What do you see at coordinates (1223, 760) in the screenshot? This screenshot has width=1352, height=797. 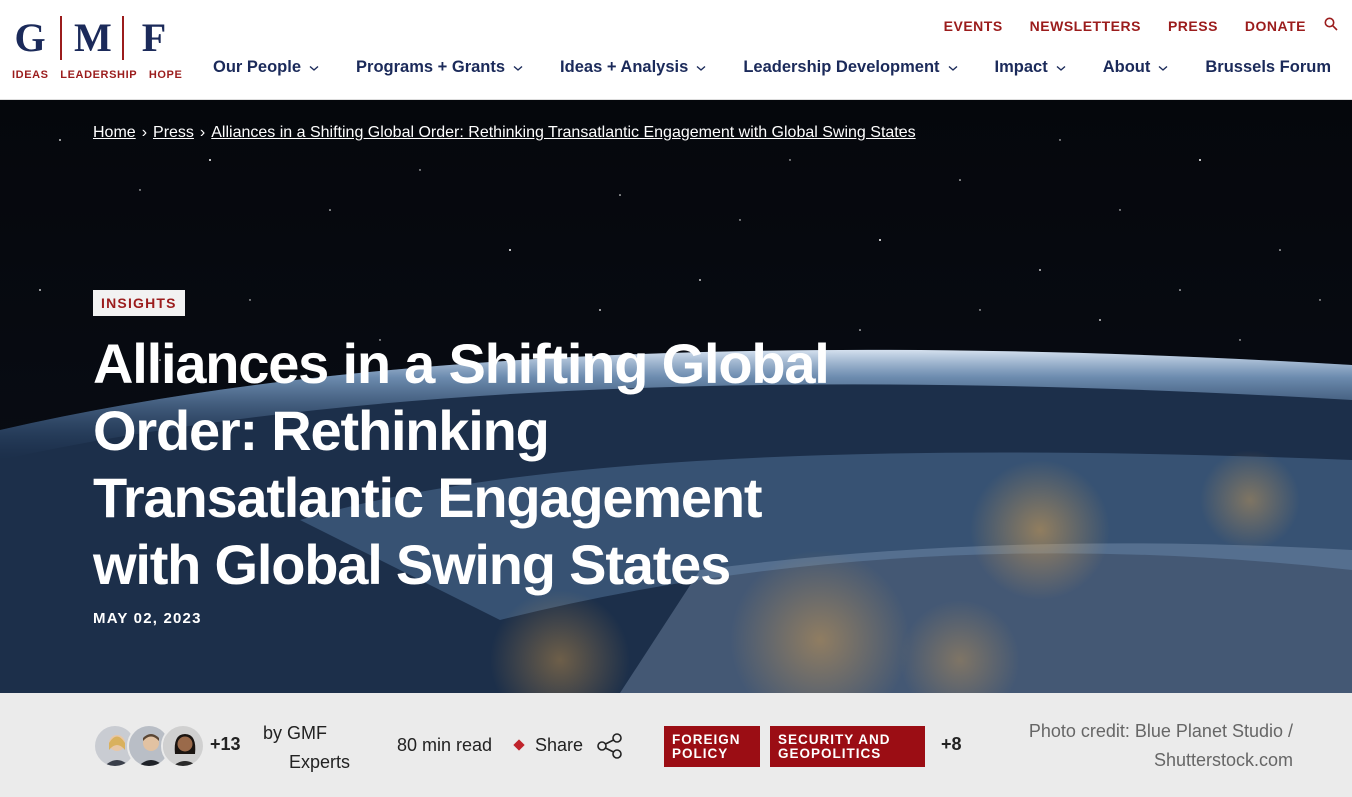 I see `photo-credit-line: Shutterstock.com` at bounding box center [1223, 760].